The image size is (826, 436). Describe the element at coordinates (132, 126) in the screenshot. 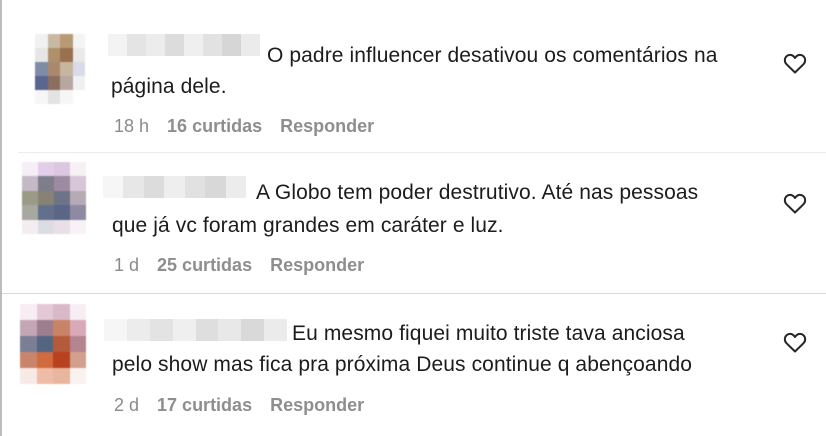

I see `timestamp: 18 h` at that location.